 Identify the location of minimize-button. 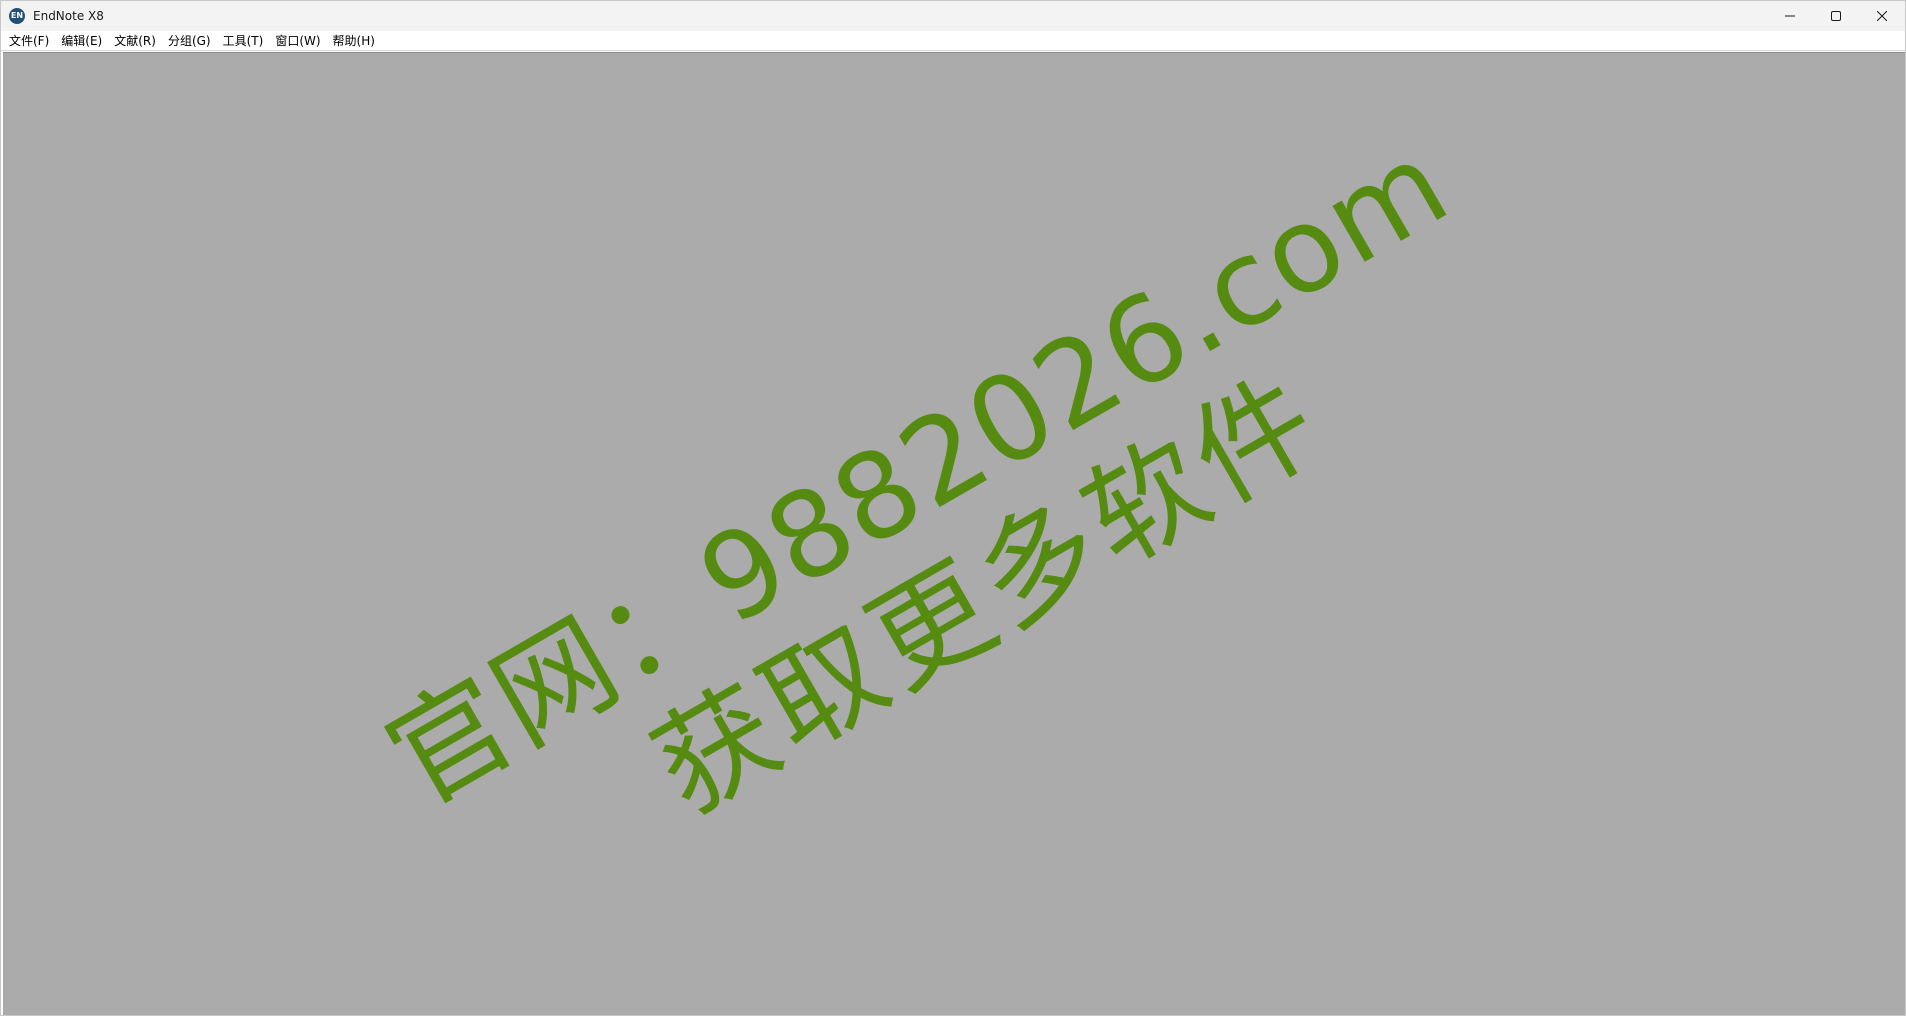
(1790, 16).